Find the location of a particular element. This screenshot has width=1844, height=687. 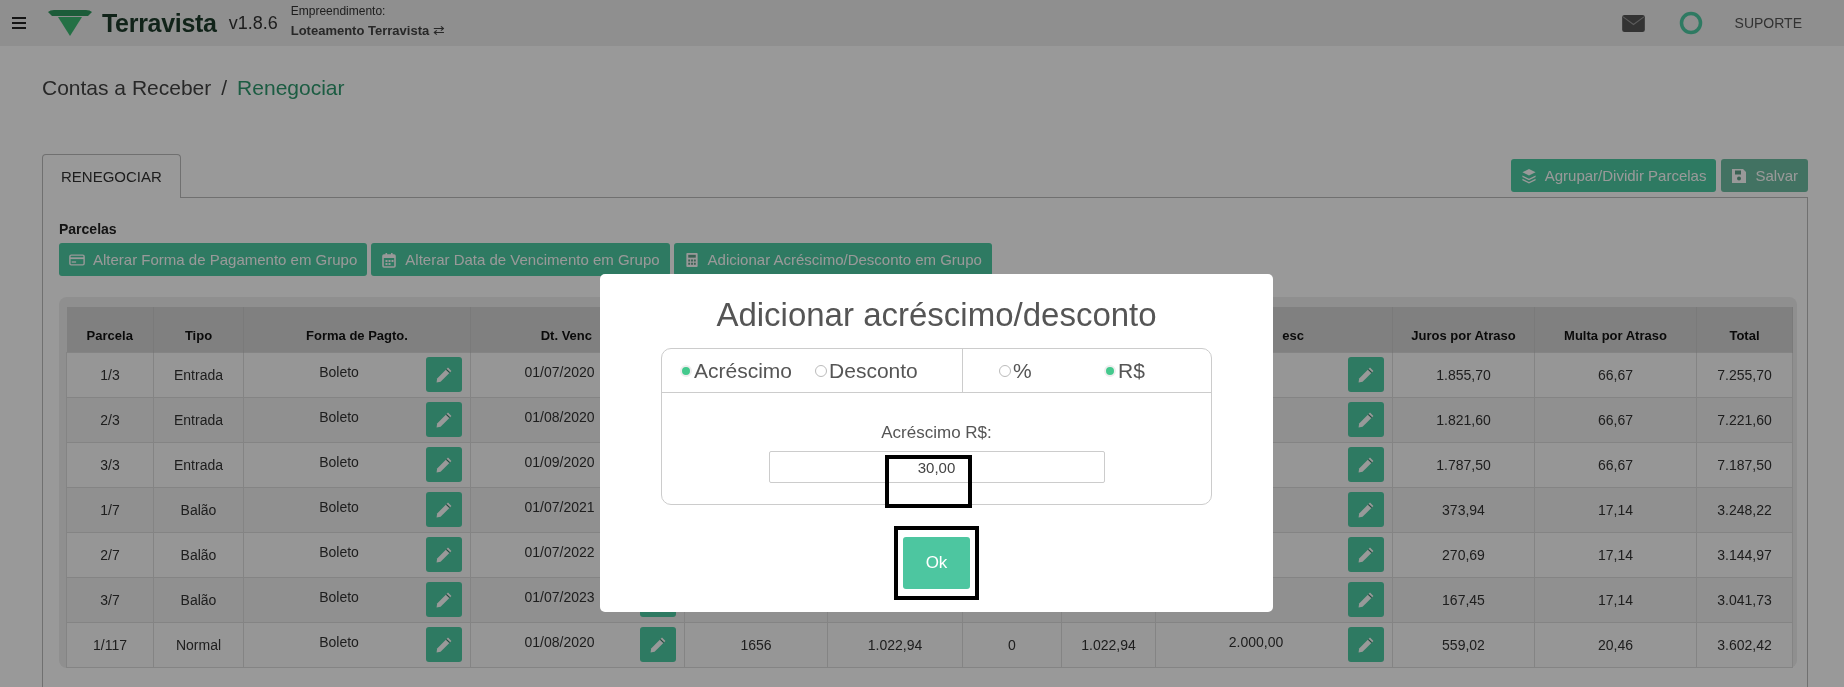

table-cell: 1/117 is located at coordinates (110, 644).